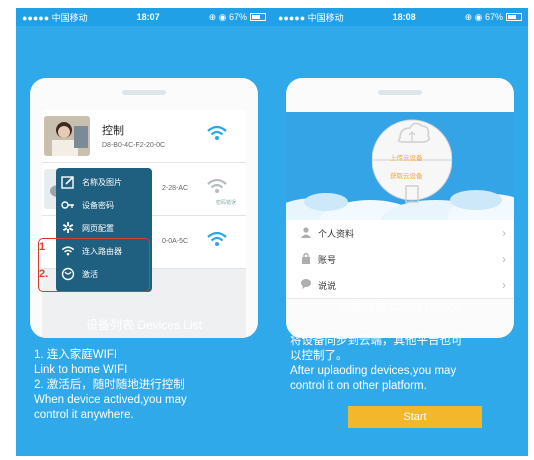 This screenshot has height=460, width=534. Describe the element at coordinates (306, 284) in the screenshot. I see `chat-icon` at that location.